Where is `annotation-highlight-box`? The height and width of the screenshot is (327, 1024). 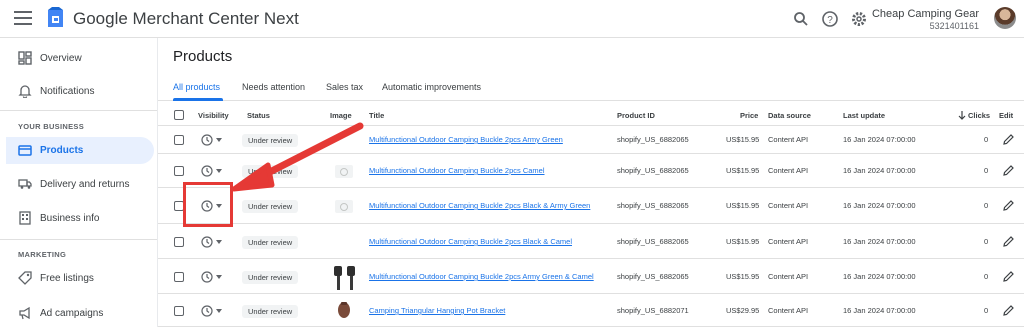 annotation-highlight-box is located at coordinates (208, 204).